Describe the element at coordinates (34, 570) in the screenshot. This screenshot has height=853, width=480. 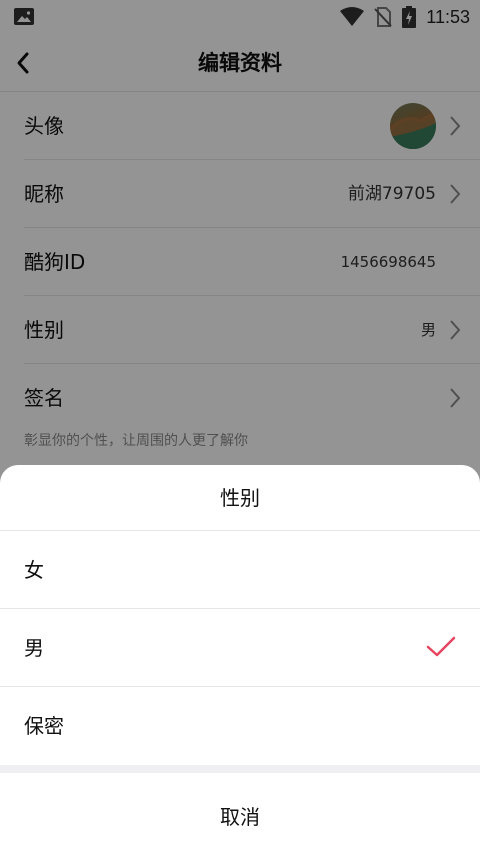
I see `option-label: 女` at that location.